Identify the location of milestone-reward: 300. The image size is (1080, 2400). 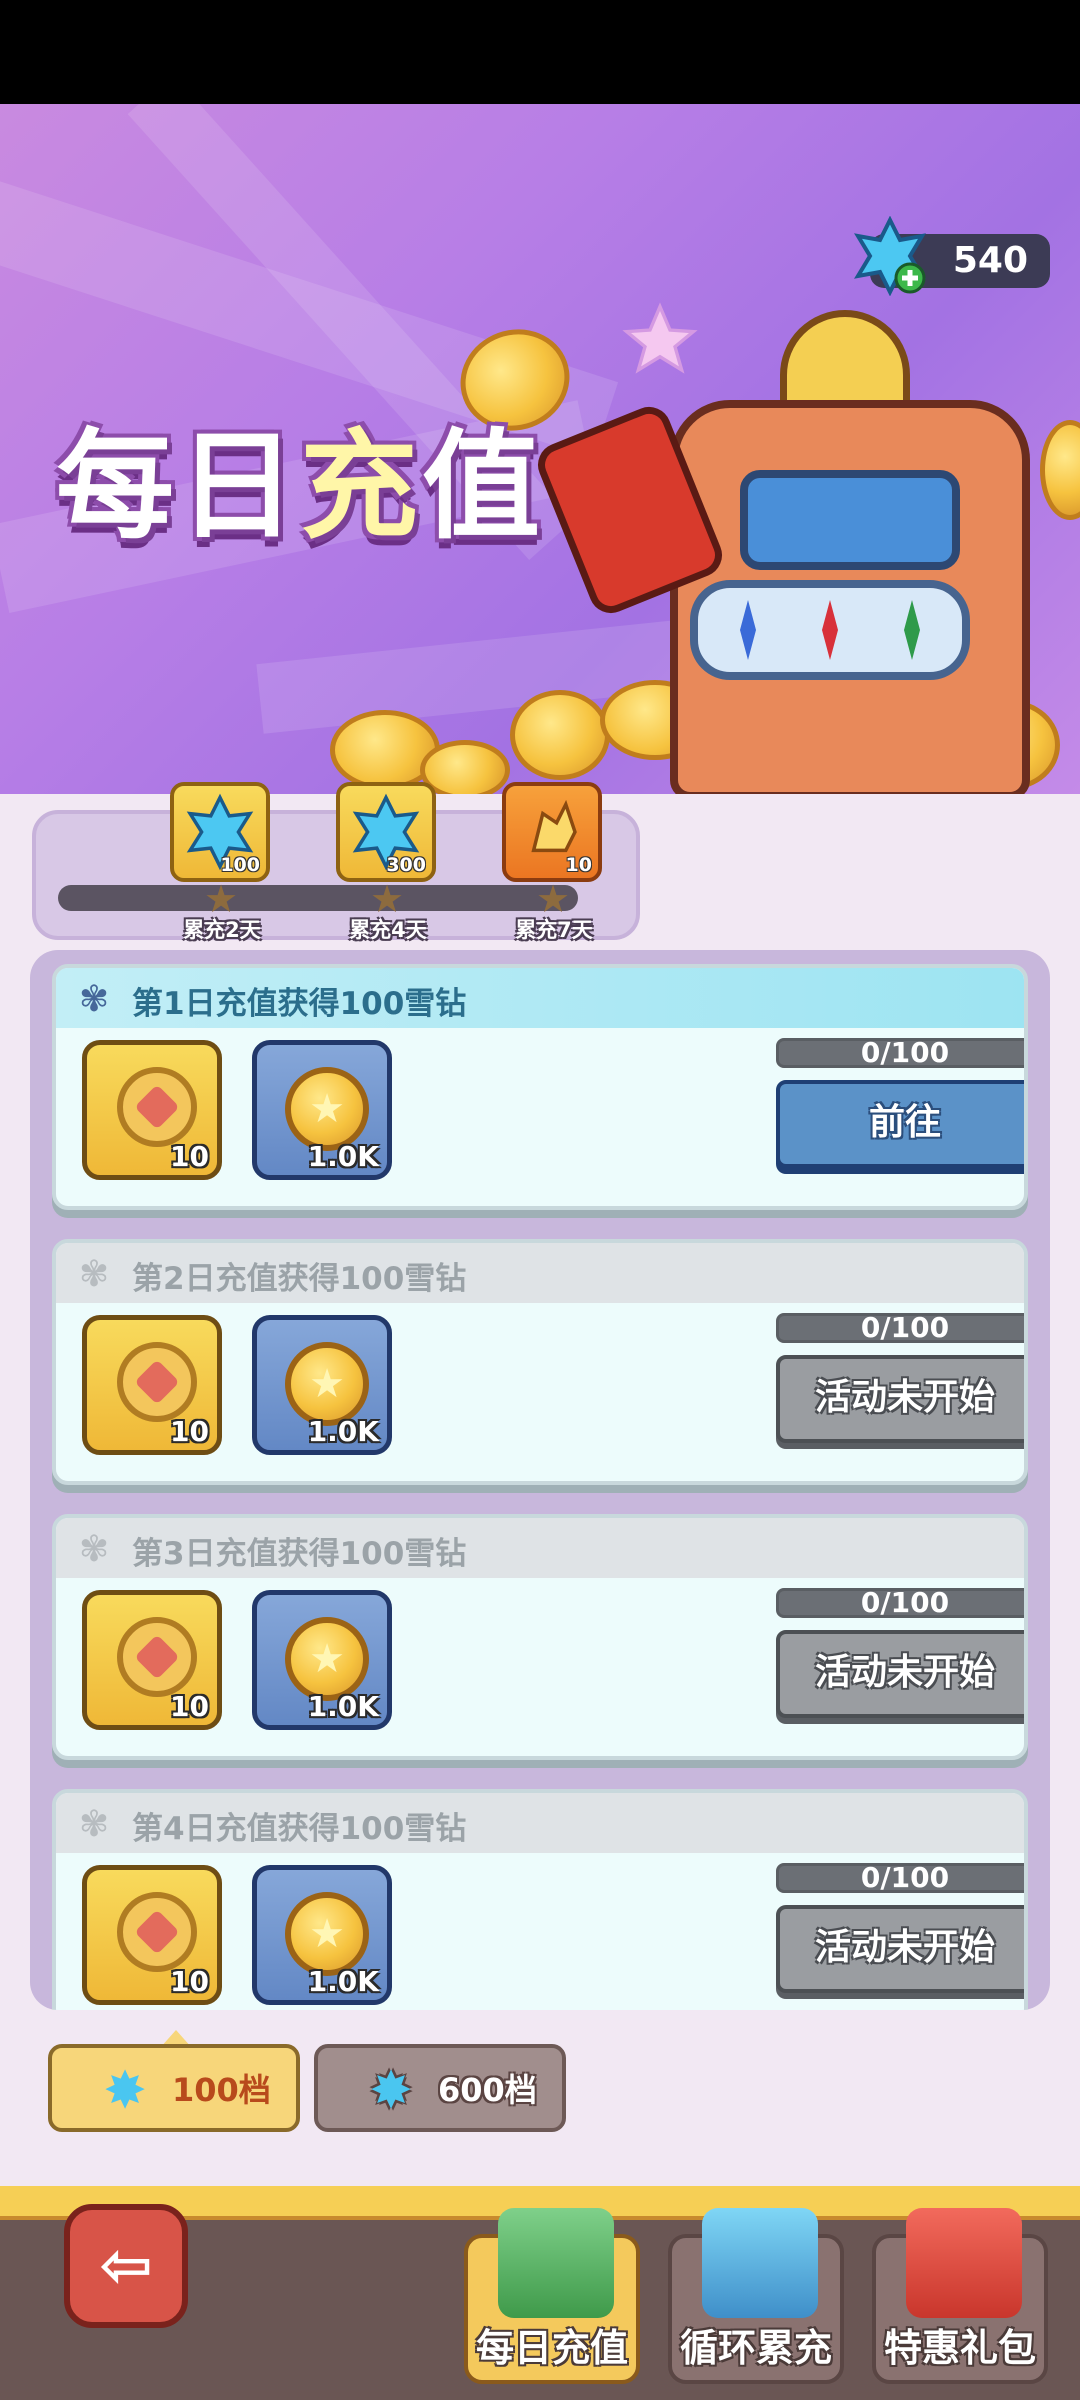
(386, 832).